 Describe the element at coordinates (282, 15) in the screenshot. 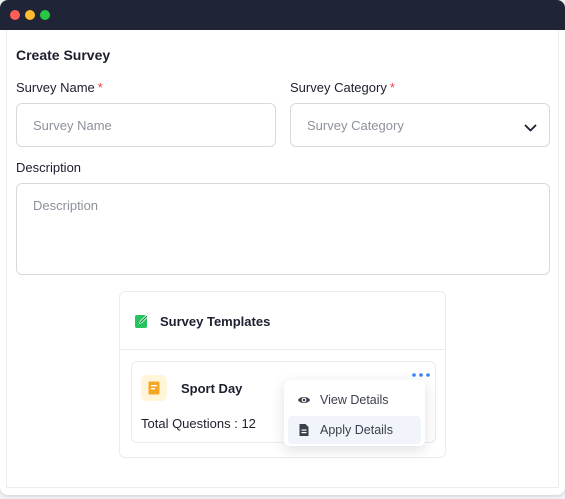

I see `window-titlebar` at that location.